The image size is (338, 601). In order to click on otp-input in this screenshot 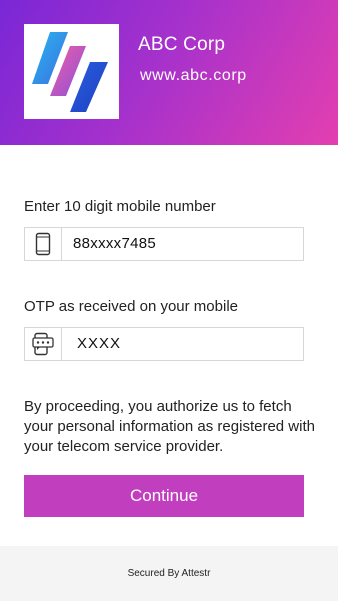, I will do `click(187, 344)`.